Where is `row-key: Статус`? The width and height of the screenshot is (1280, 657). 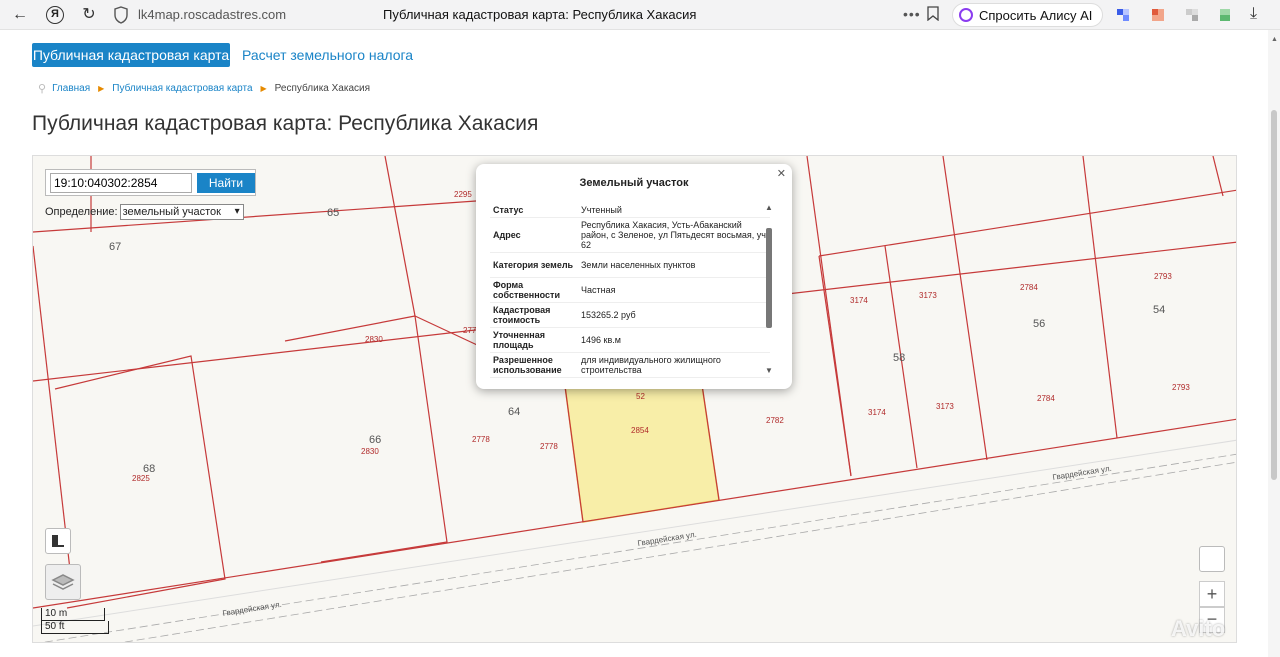
row-key: Статус is located at coordinates (534, 210).